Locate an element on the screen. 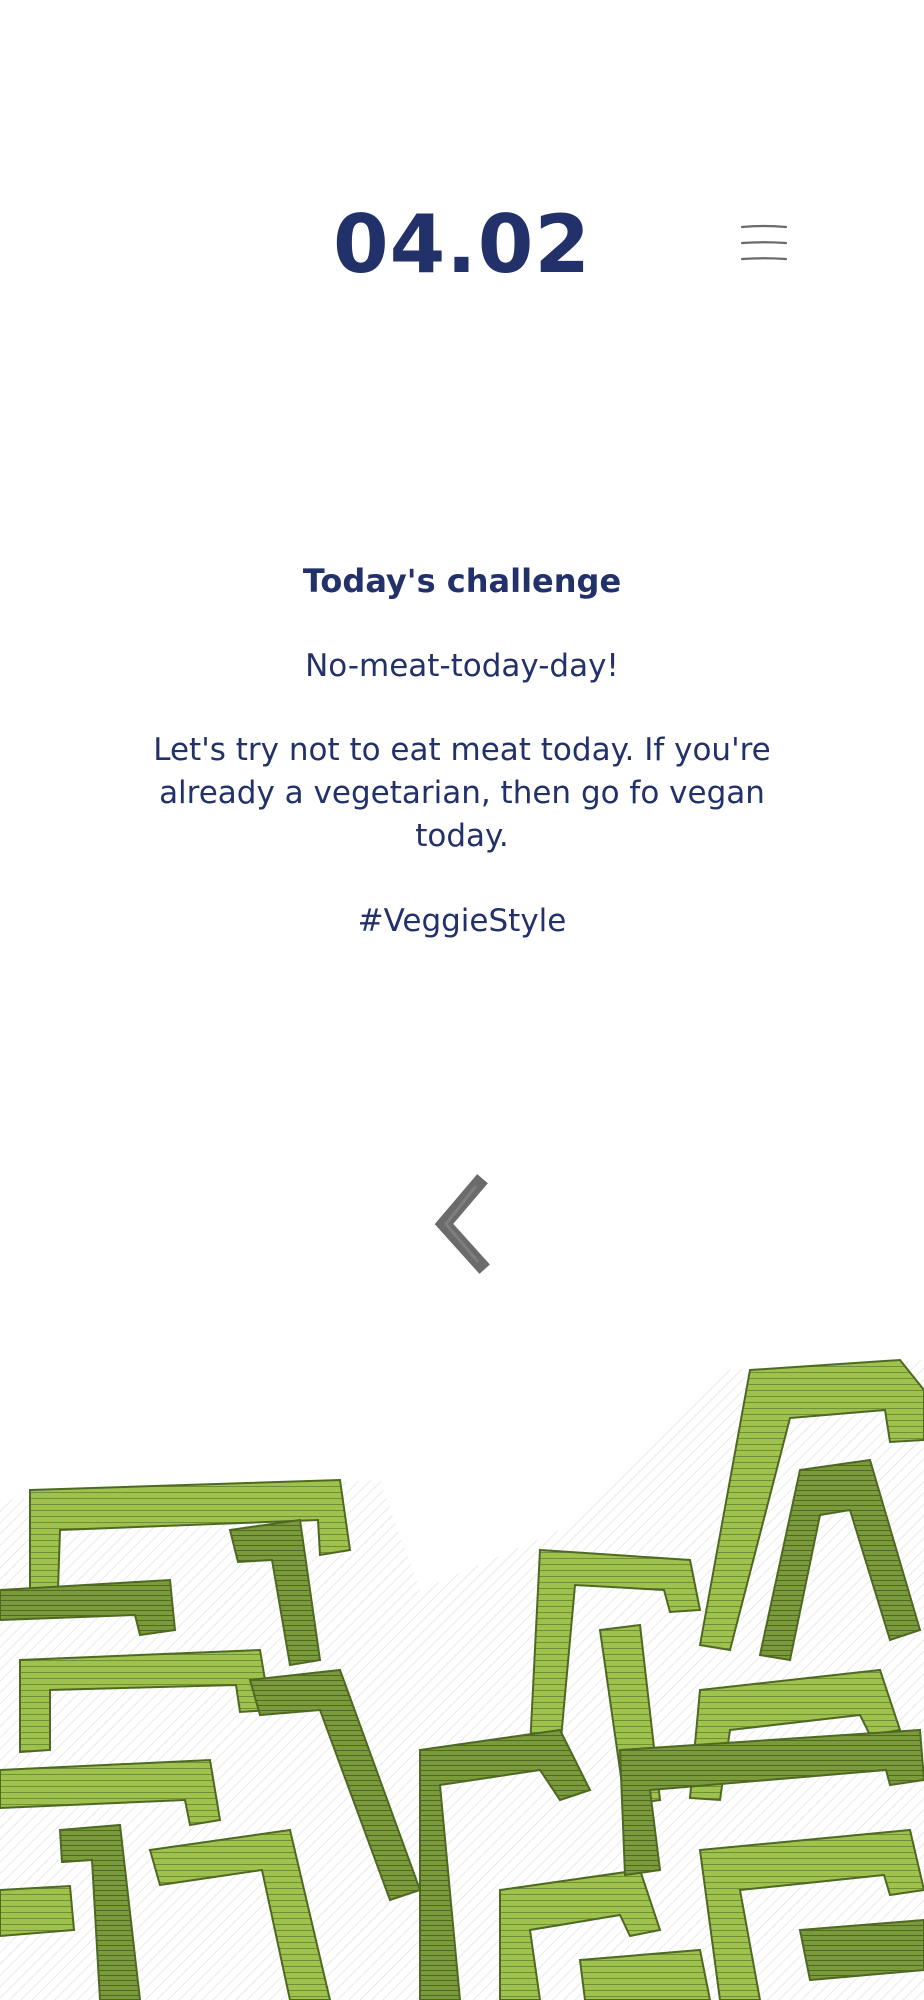 The width and height of the screenshot is (924, 2000). chevron-left-icon is located at coordinates (462, 1224).